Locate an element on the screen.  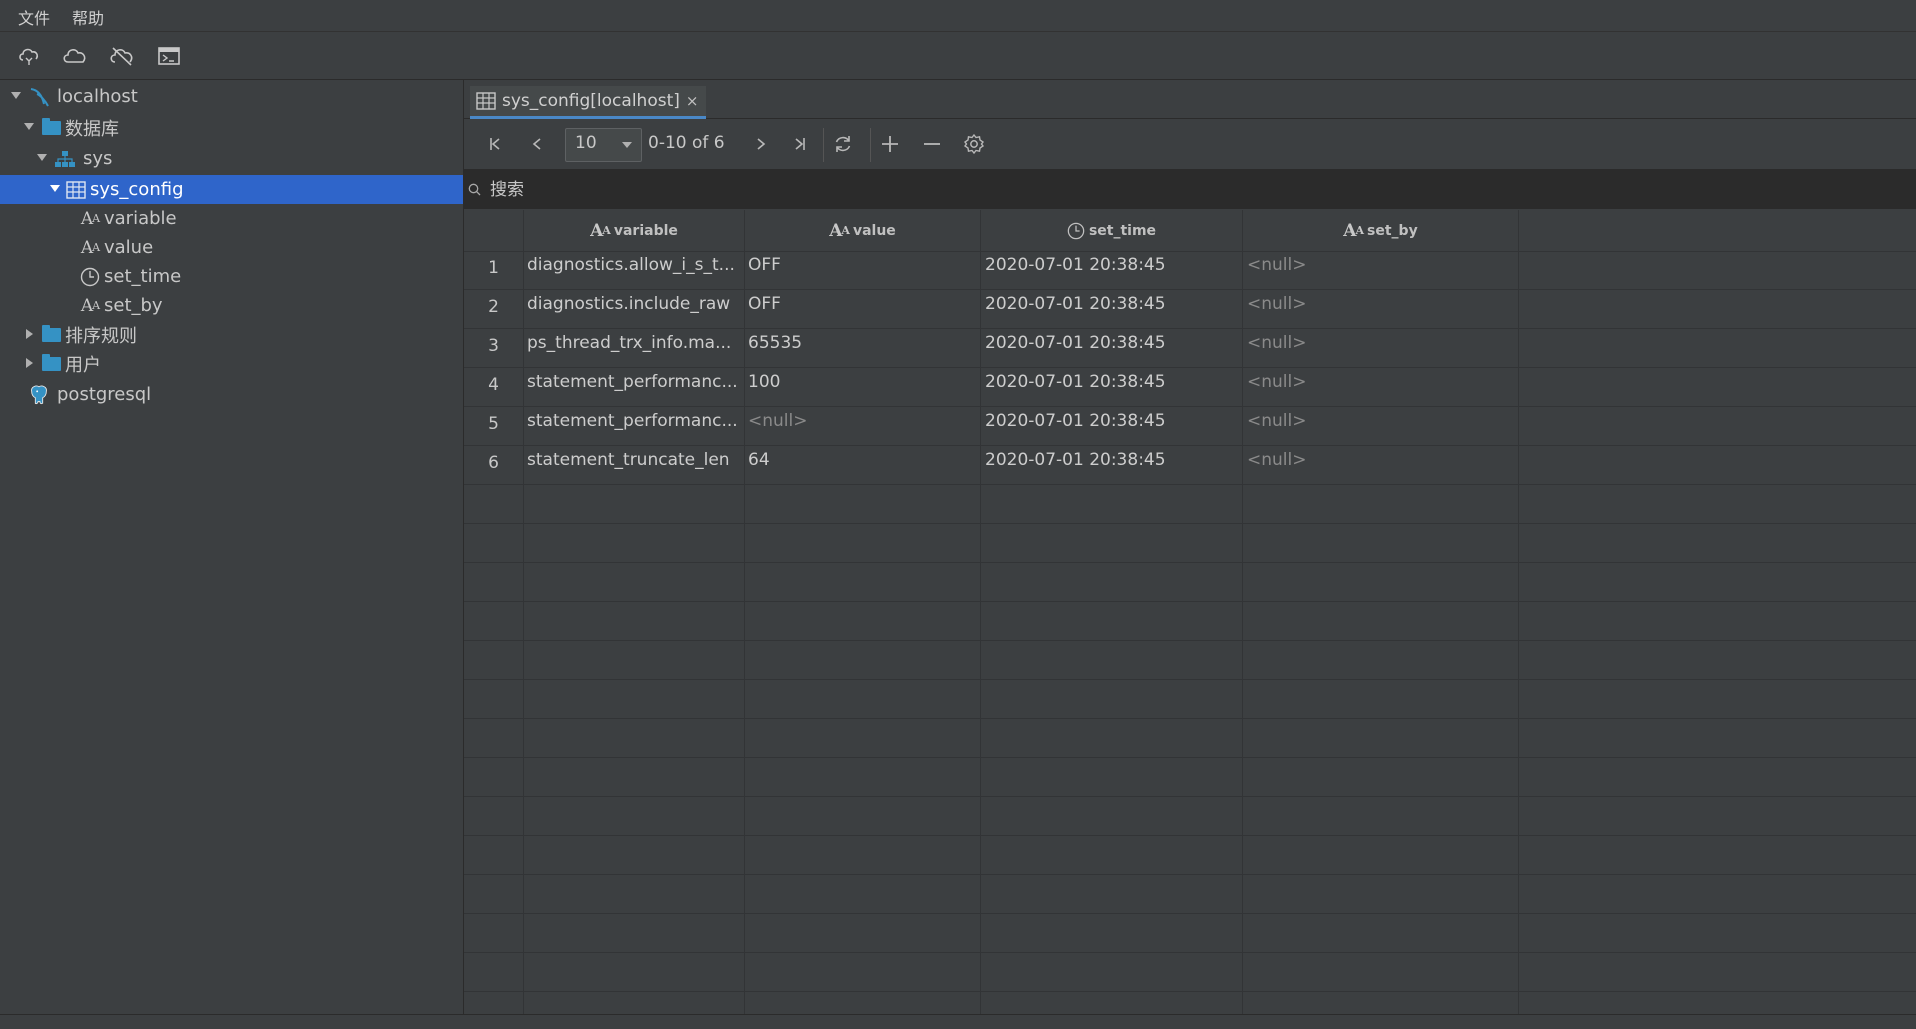
cloud-button is located at coordinates (75, 56).